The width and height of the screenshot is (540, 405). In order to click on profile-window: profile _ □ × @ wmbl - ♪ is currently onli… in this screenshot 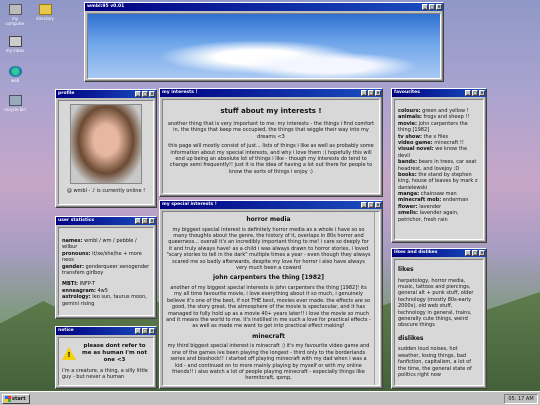, I will do `click(106, 148)`.